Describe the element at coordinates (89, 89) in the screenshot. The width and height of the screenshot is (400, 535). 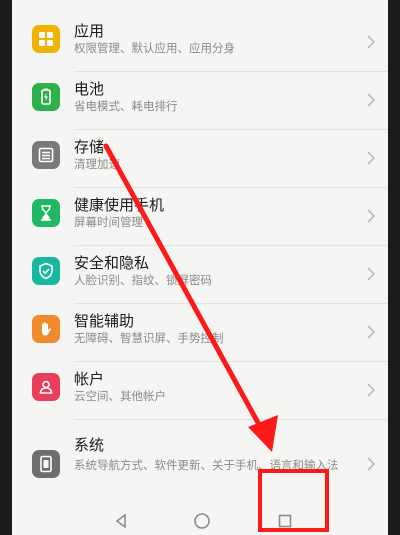
I see `settings-item-title: 电池` at that location.